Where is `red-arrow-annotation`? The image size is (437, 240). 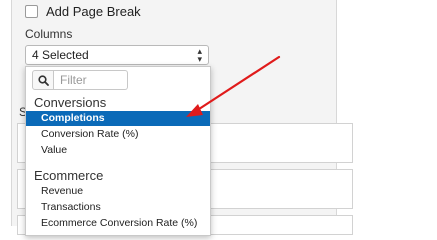
red-arrow-annotation is located at coordinates (233, 86).